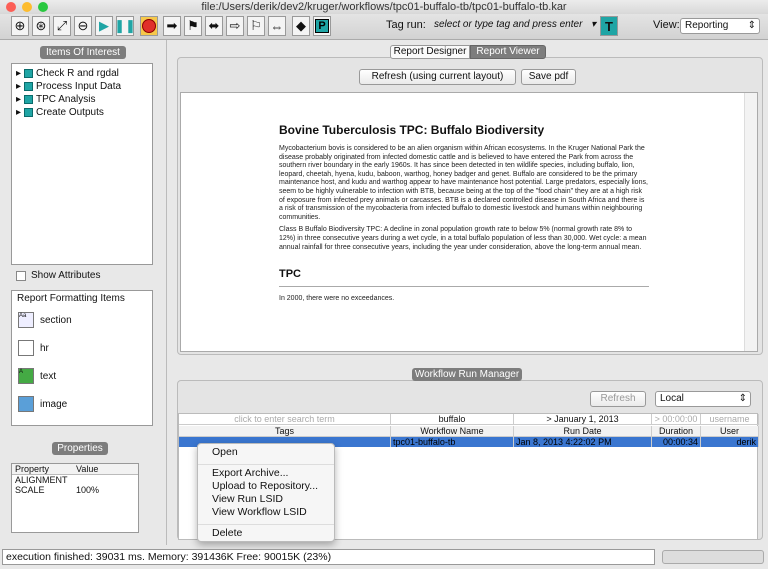 Image resolution: width=768 pixels, height=569 pixels. What do you see at coordinates (430, 52) in the screenshot?
I see `tab-report-designer: Report Designer` at bounding box center [430, 52].